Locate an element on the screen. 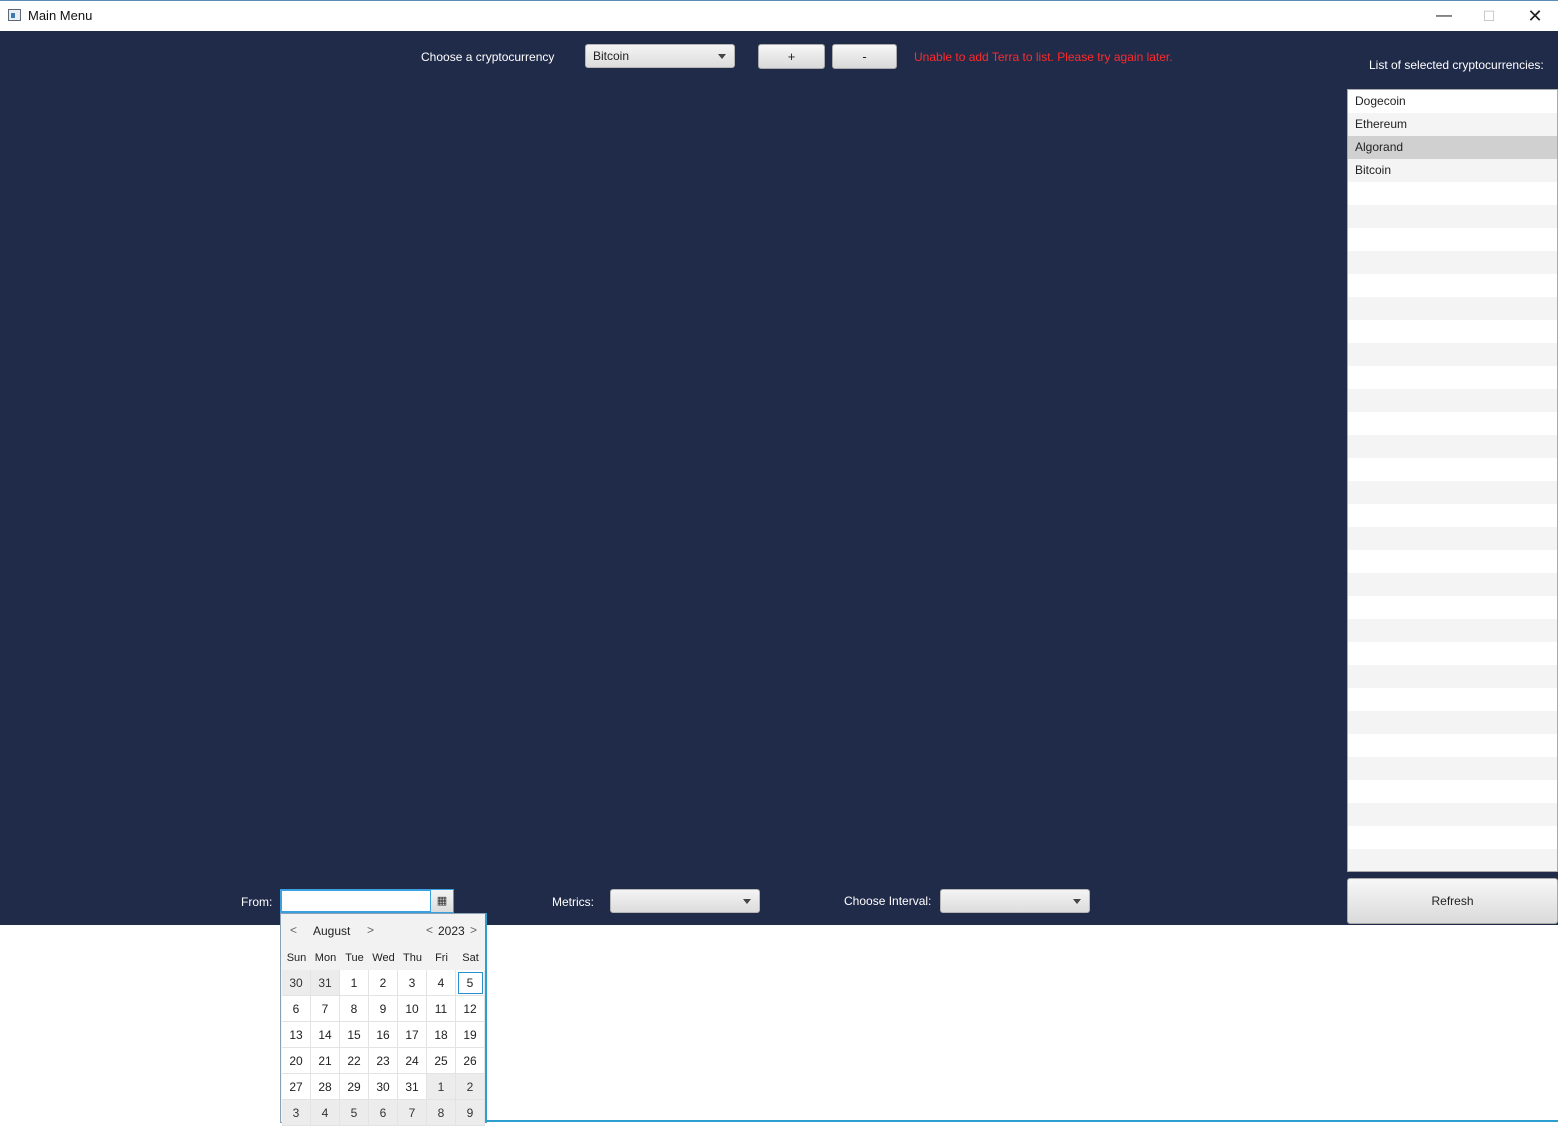 Image resolution: width=1558 pixels, height=1126 pixels. crypto-combobox: Bitcoin is located at coordinates (660, 56).